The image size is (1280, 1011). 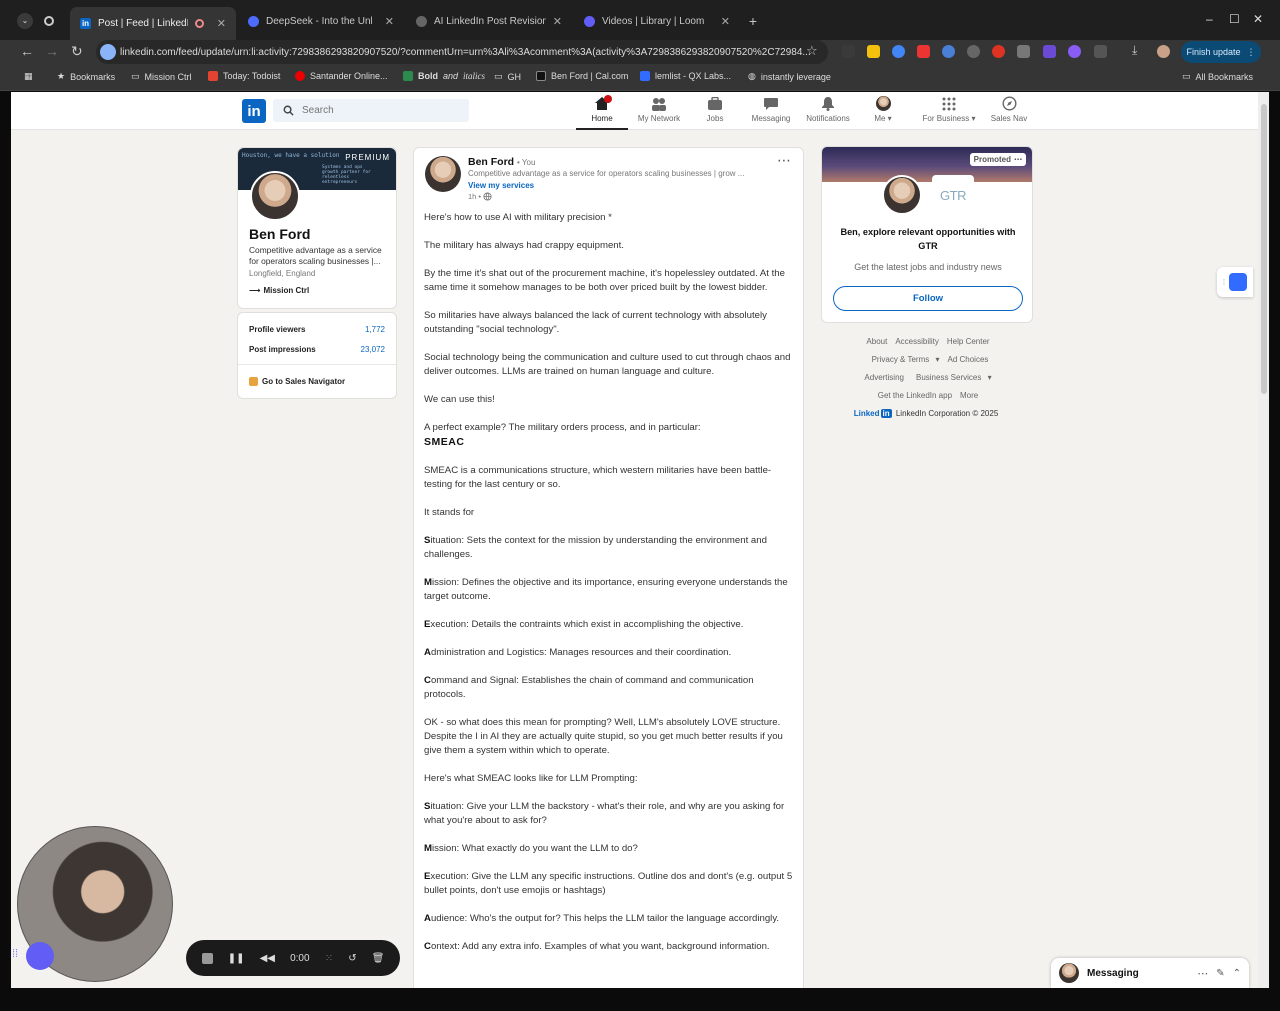 I want to click on loading-extension-icon, so click(x=973, y=51).